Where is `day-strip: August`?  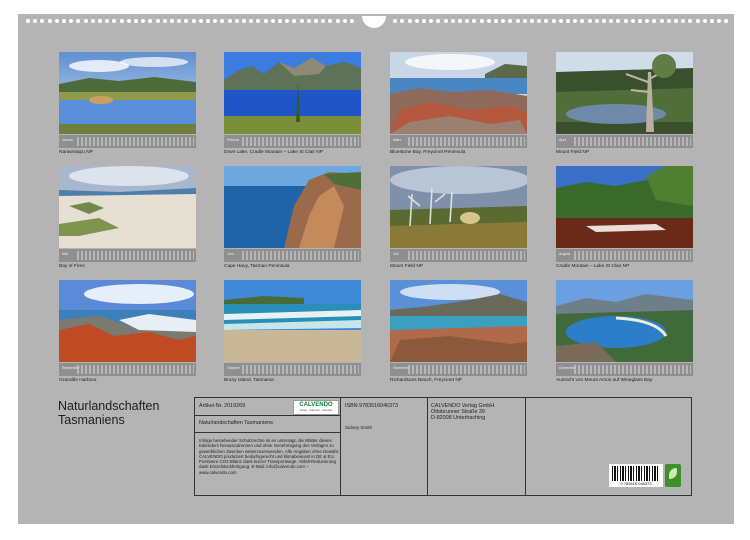 day-strip: August is located at coordinates (624, 255).